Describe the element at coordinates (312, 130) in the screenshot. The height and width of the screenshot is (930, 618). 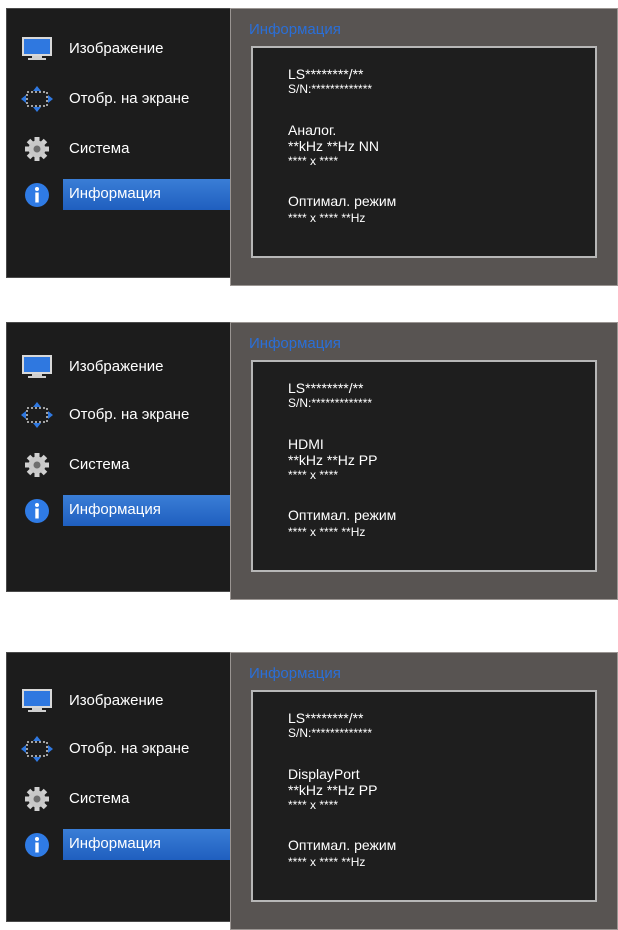
I see `input-source: Аналог.` at that location.